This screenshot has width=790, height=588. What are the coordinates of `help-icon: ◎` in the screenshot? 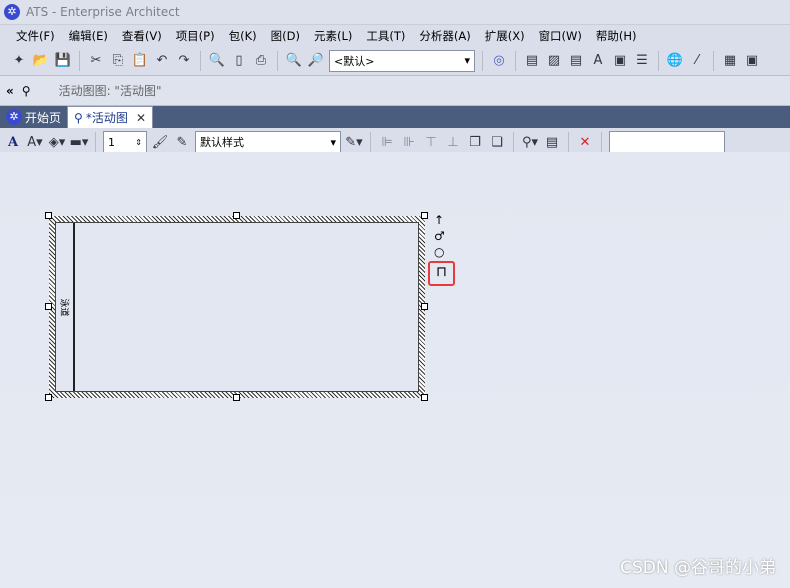 It's located at (499, 61).